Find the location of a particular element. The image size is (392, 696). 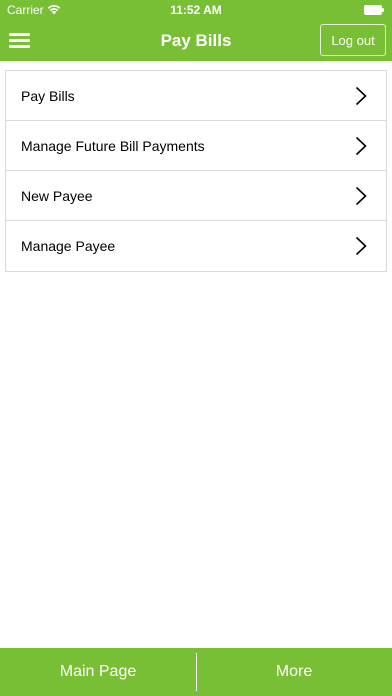

top-bar: Carrier 11:52 AM Pay Bills Log out is located at coordinates (196, 30).